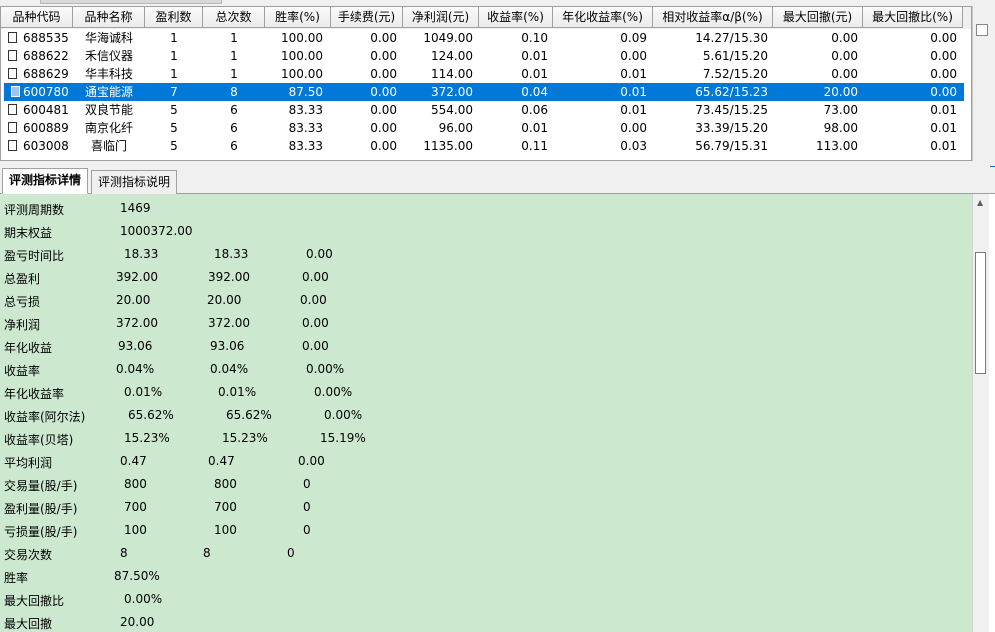 Image resolution: width=995 pixels, height=632 pixels. What do you see at coordinates (151, 415) in the screenshot?
I see `metric-value-1: 65.62%` at bounding box center [151, 415].